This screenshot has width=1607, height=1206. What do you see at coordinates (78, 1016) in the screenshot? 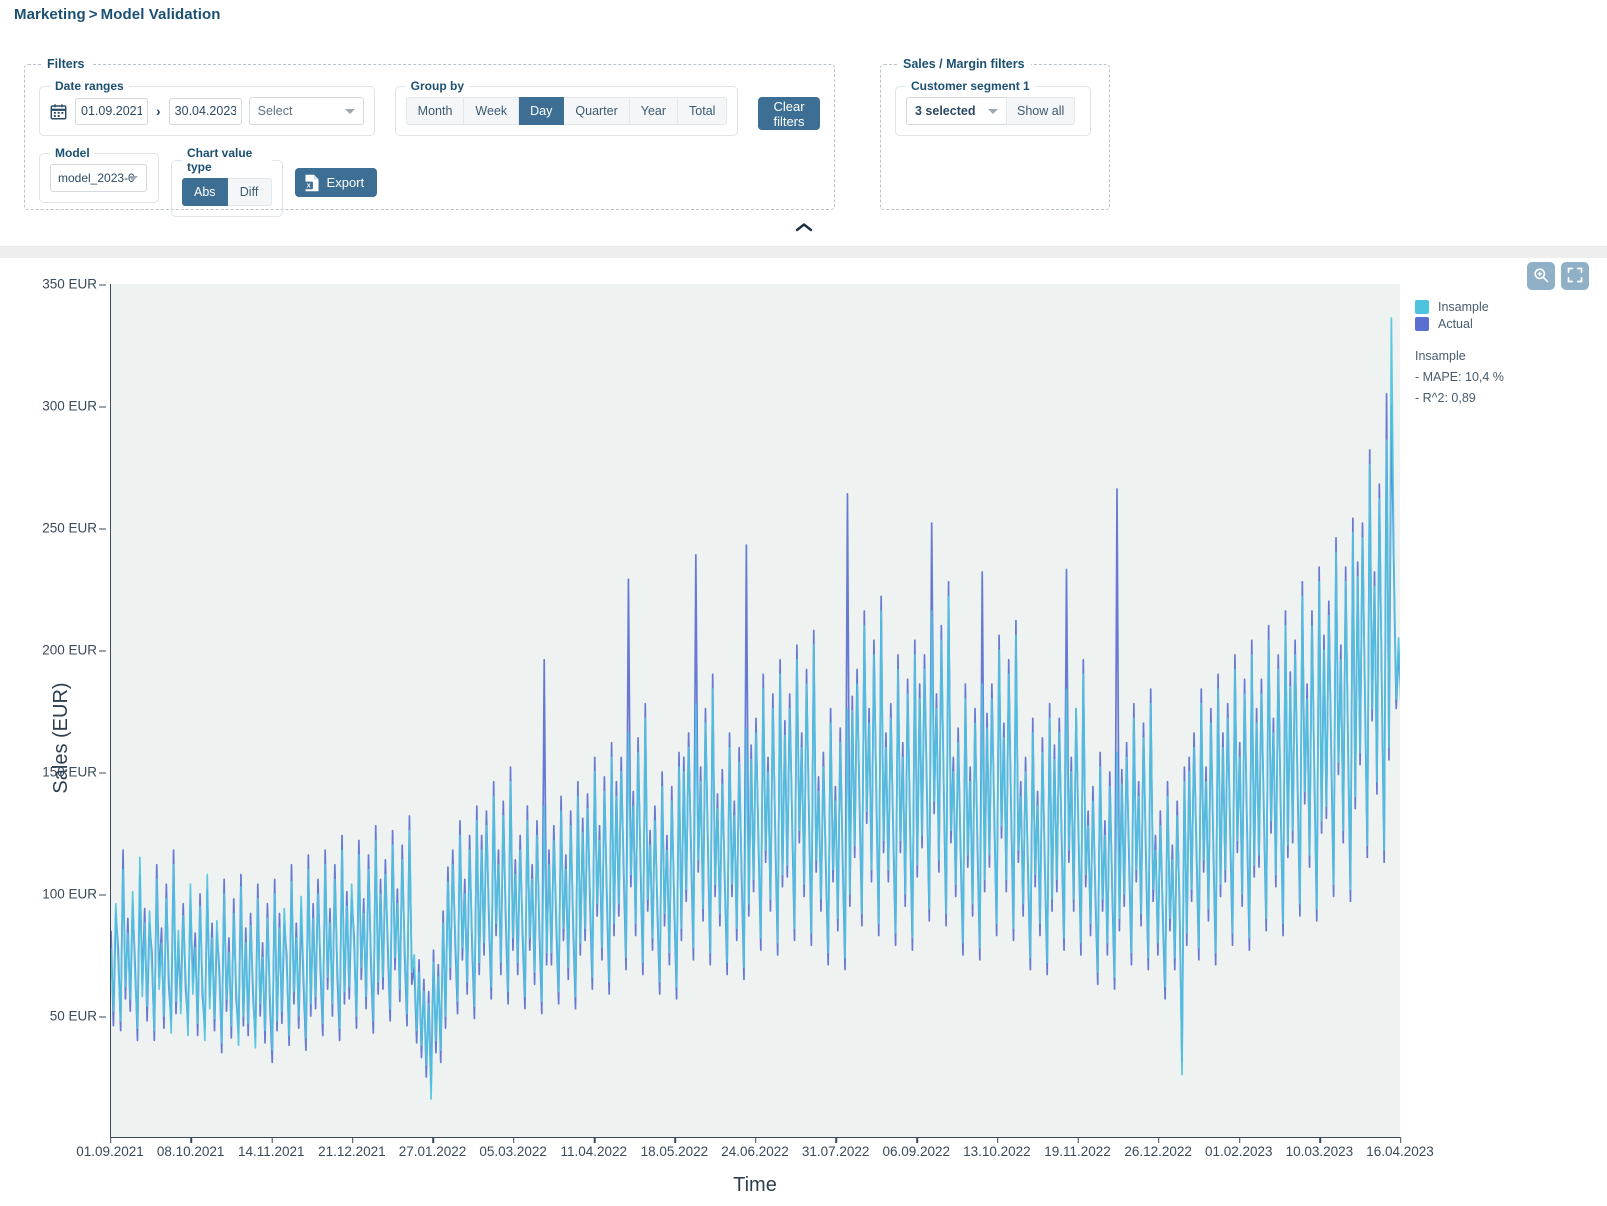
I see `y-tick-label: 50 EUR` at bounding box center [78, 1016].